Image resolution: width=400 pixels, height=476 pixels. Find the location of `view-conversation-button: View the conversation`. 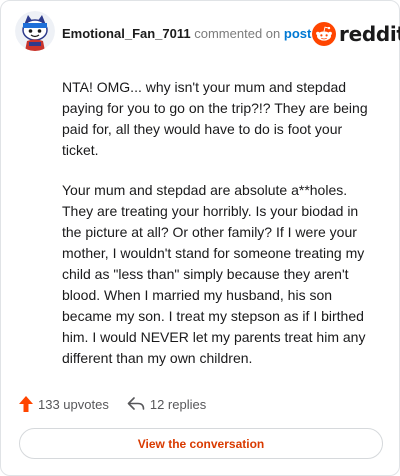

view-conversation-button: View the conversation is located at coordinates (201, 443).